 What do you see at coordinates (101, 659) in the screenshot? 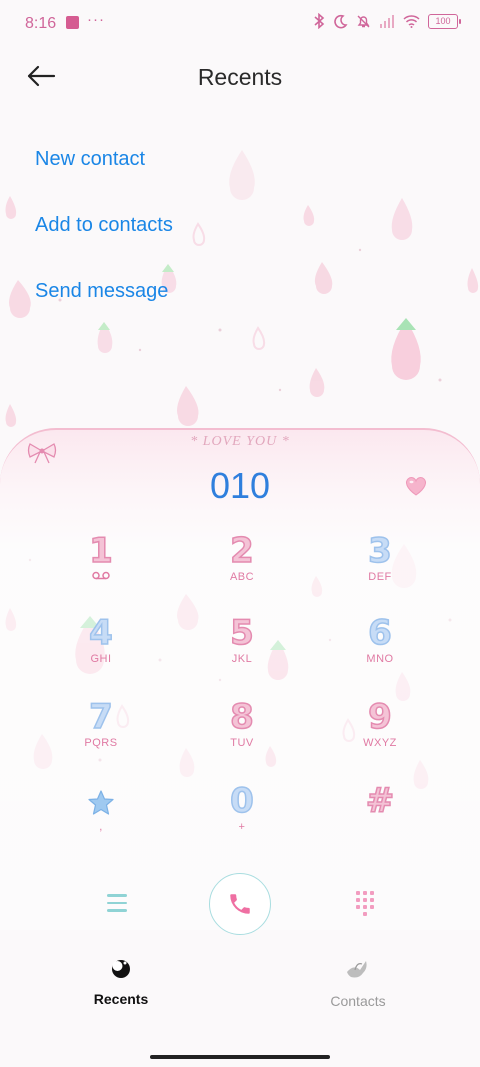
I see `key-letters: GHI` at bounding box center [101, 659].